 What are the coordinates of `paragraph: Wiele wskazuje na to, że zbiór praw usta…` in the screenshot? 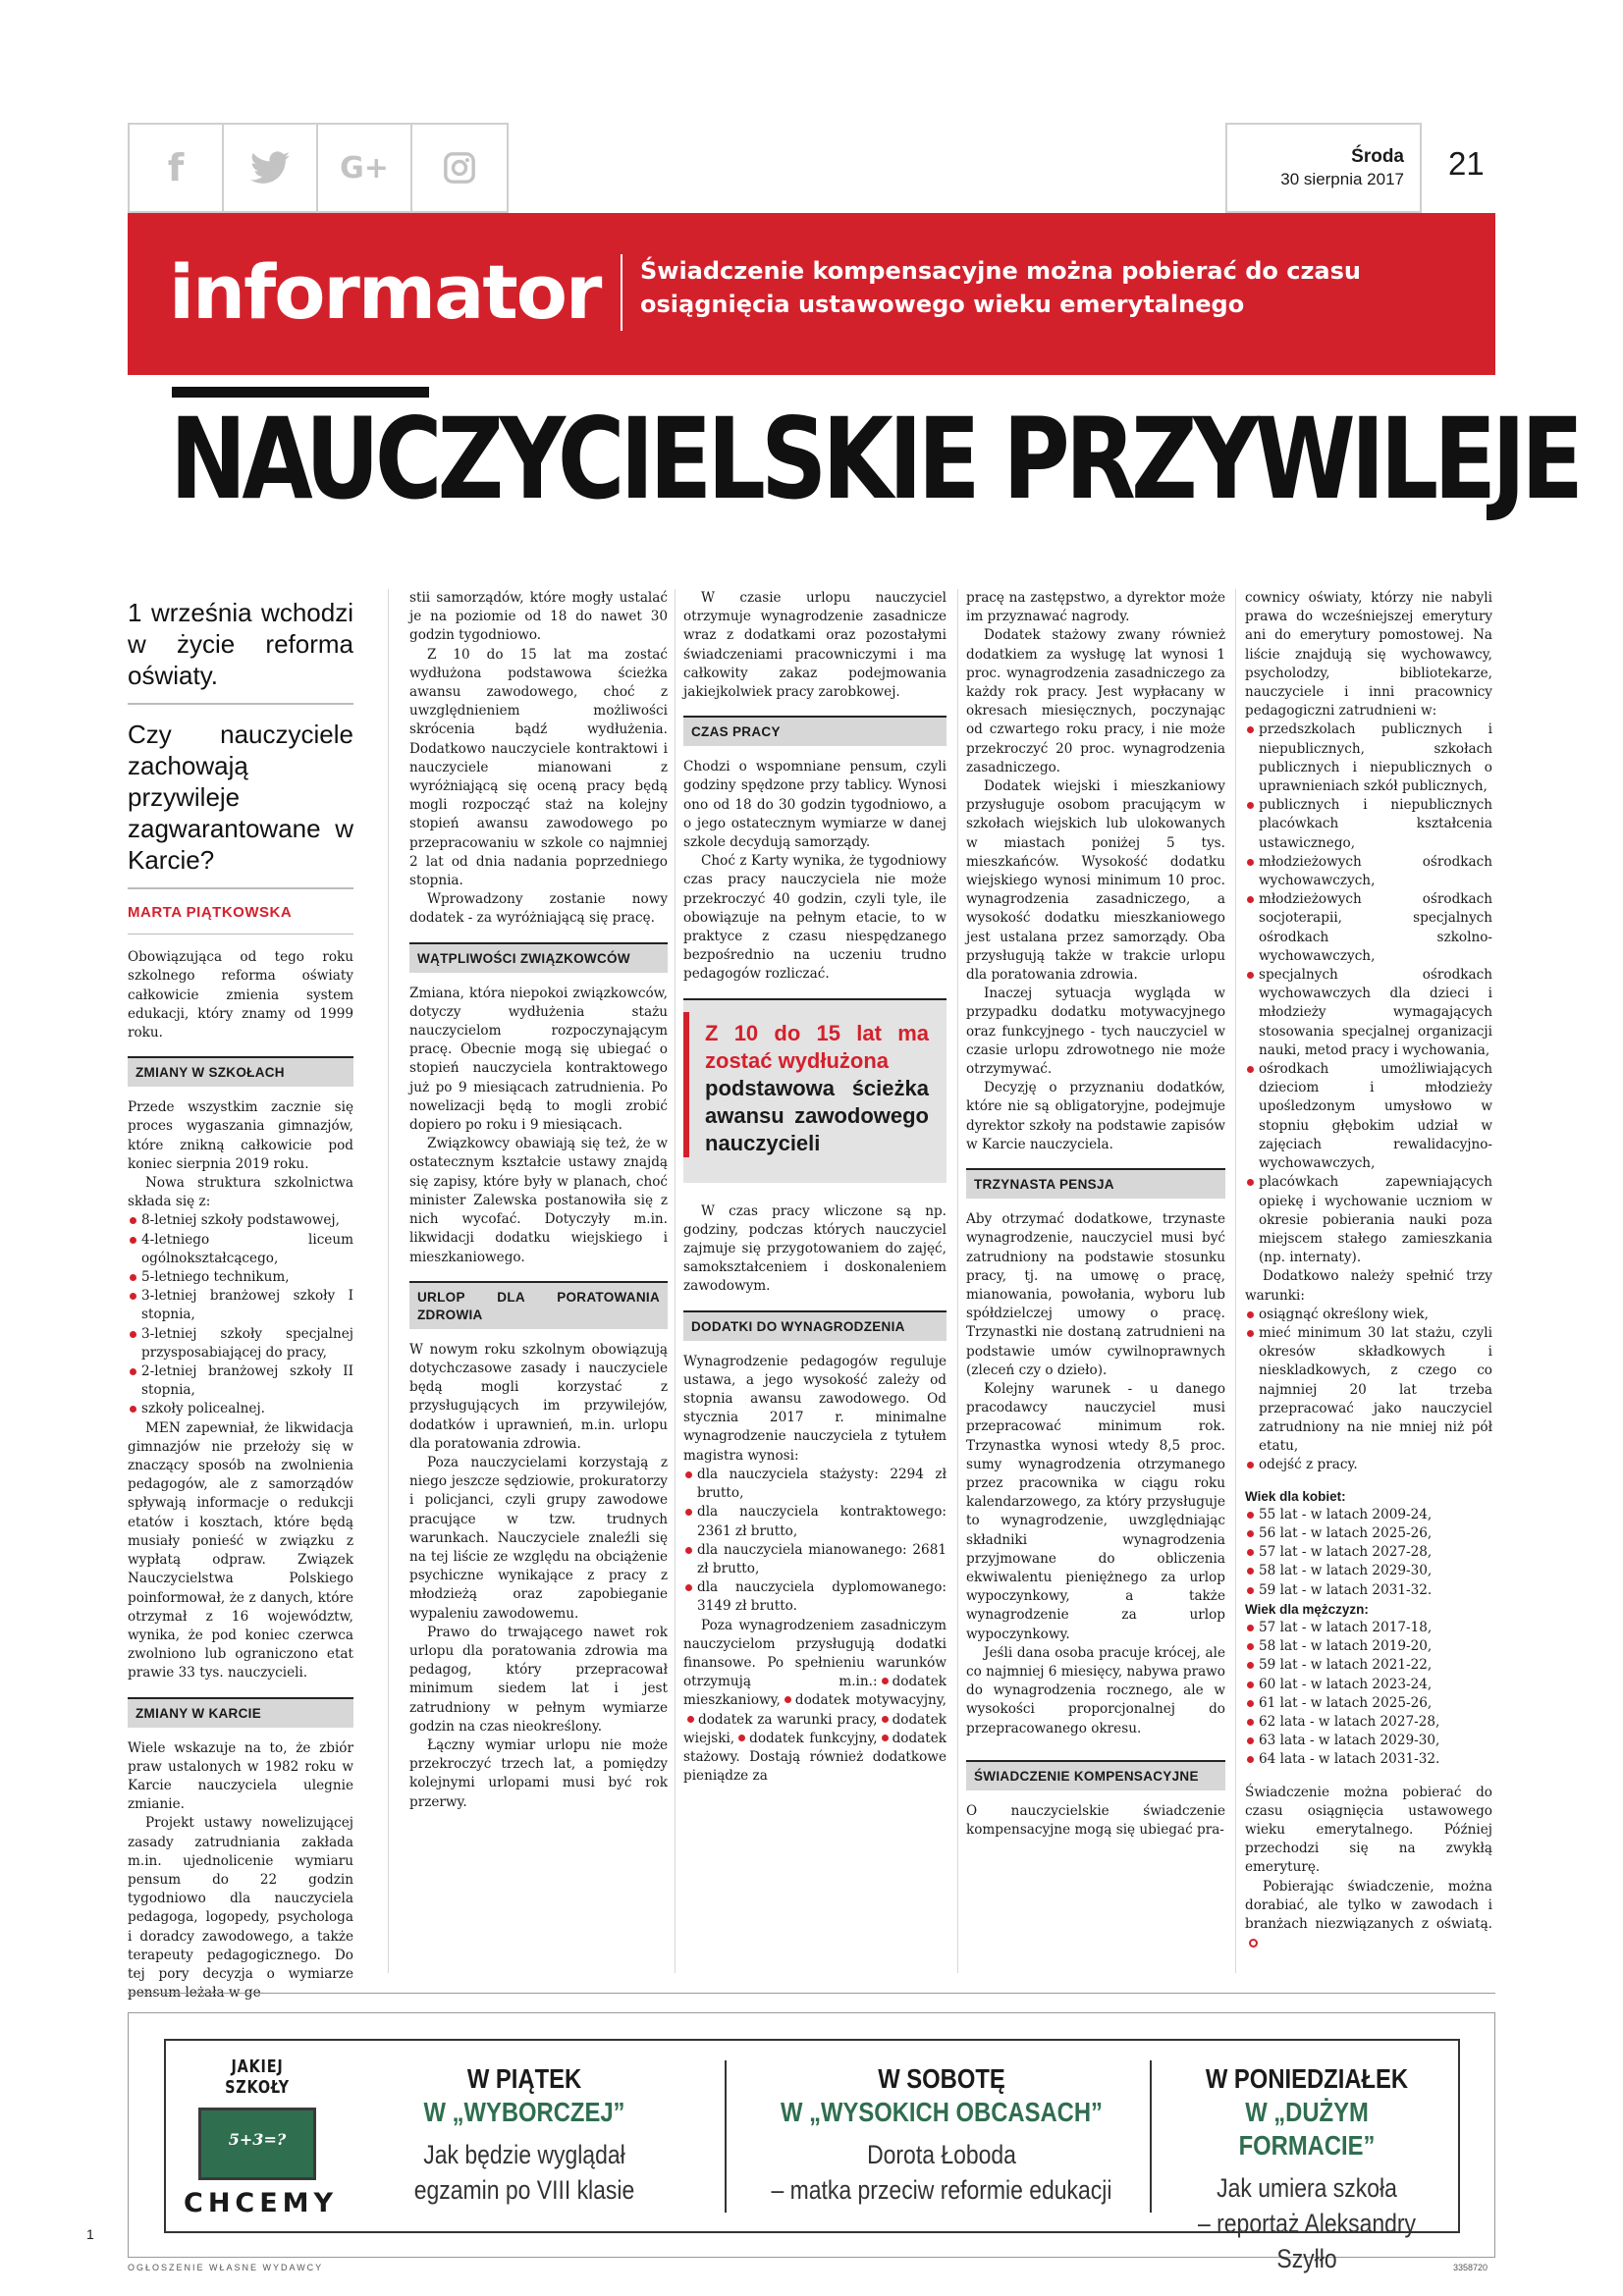 It's located at (240, 1776).